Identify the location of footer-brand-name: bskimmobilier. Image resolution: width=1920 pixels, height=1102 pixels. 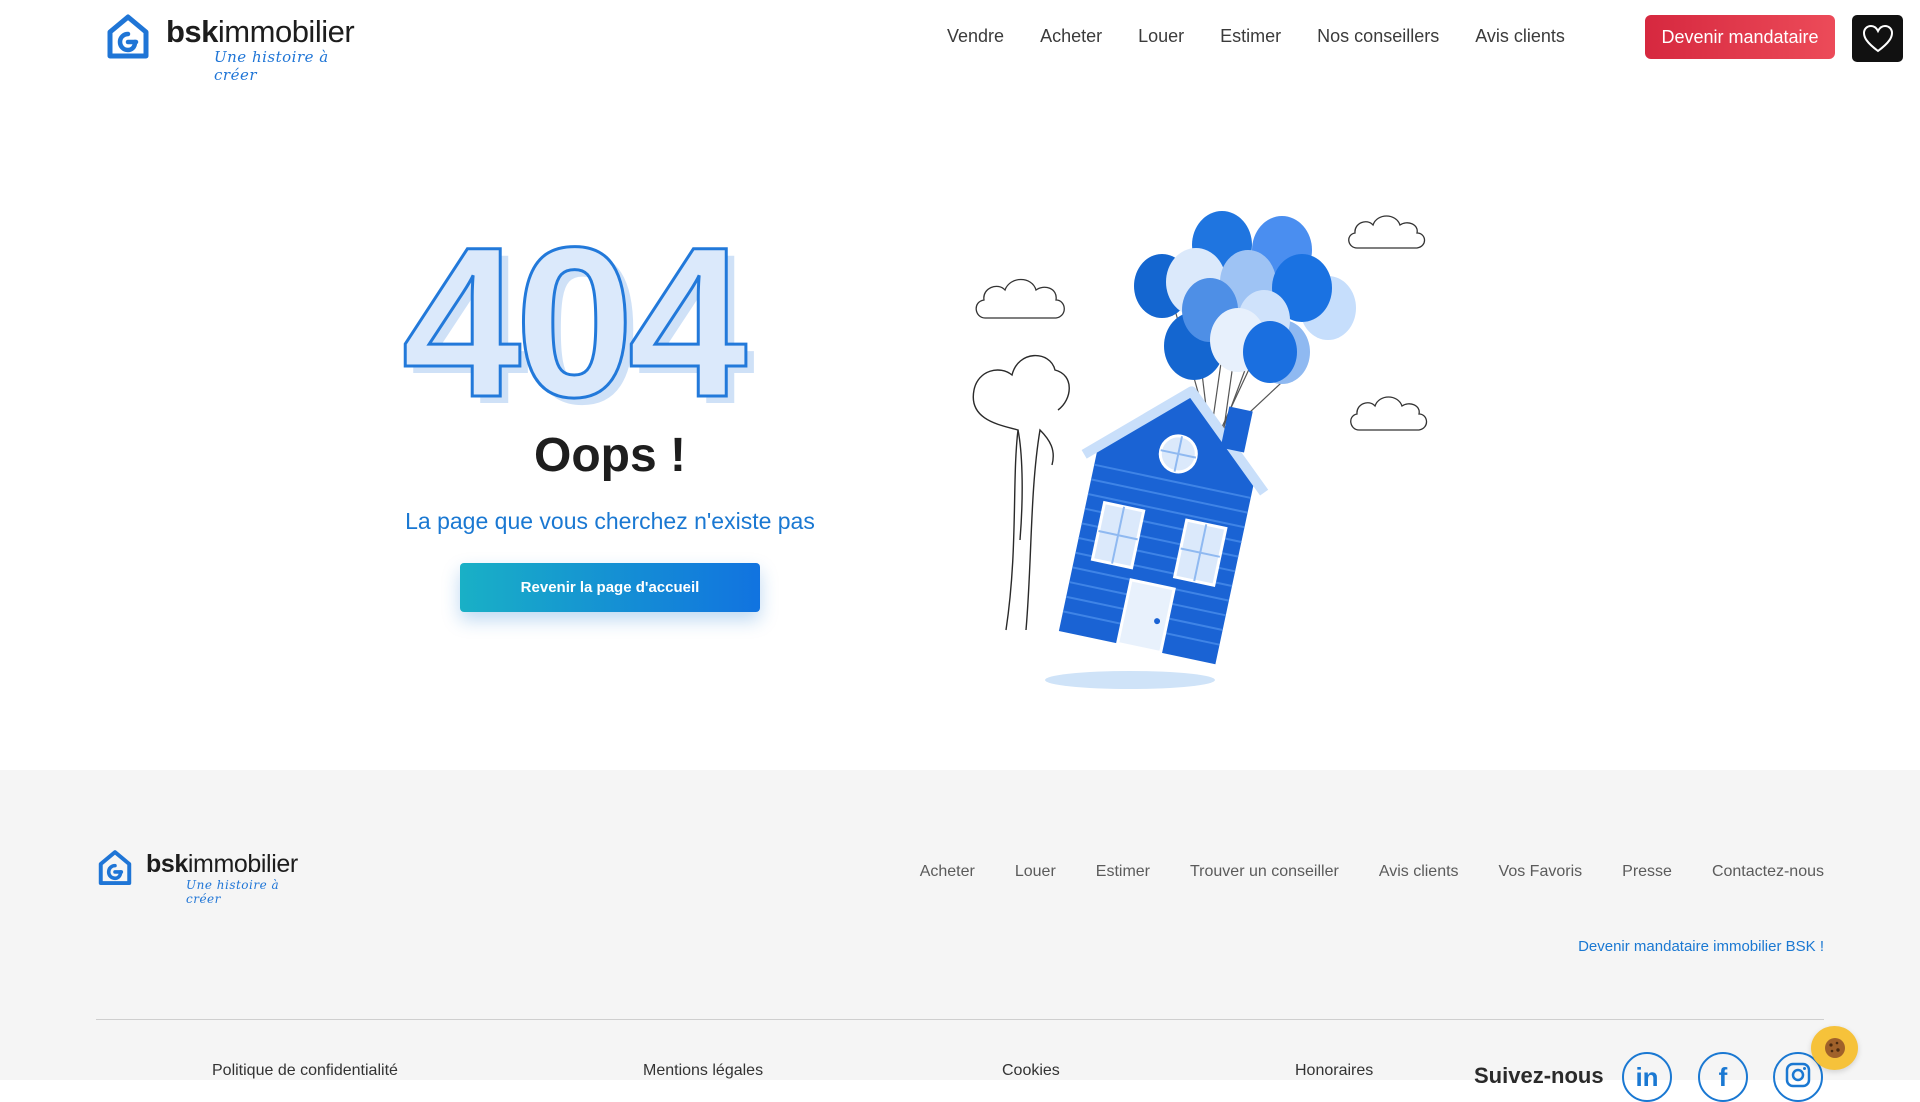
(222, 864).